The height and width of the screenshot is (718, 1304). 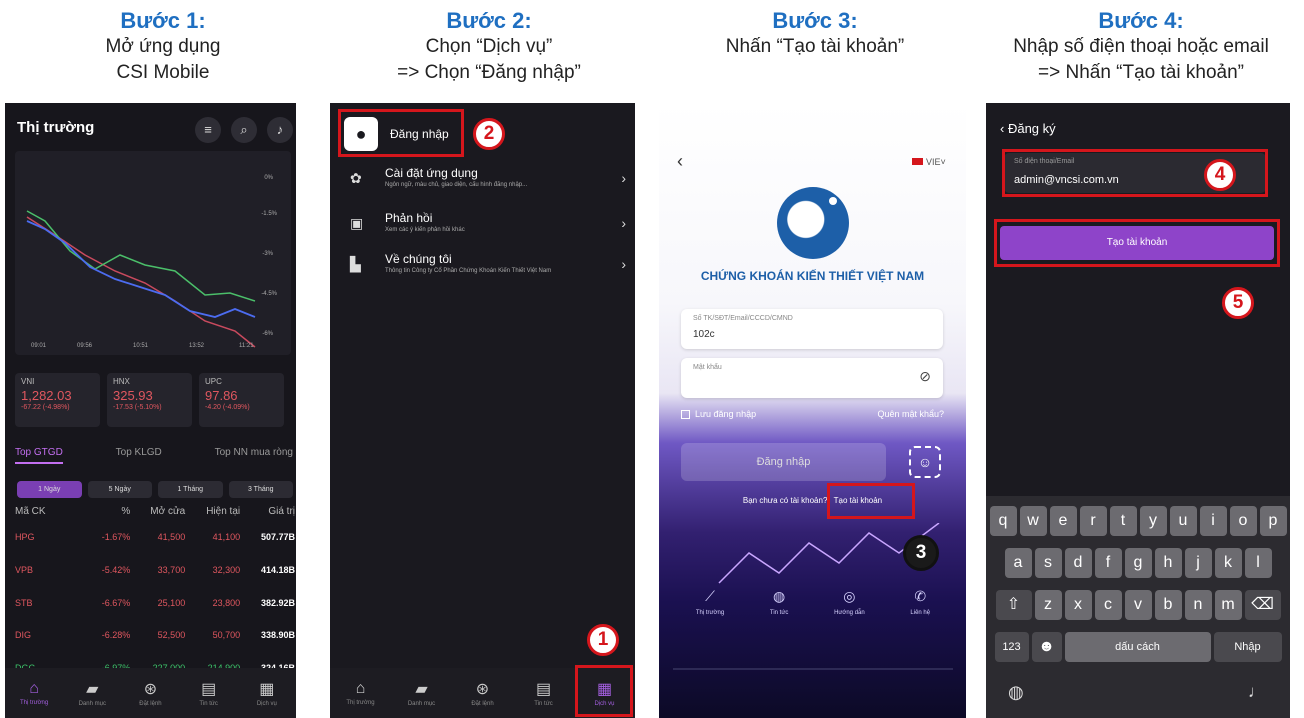 I want to click on key: j, so click(x=1198, y=563).